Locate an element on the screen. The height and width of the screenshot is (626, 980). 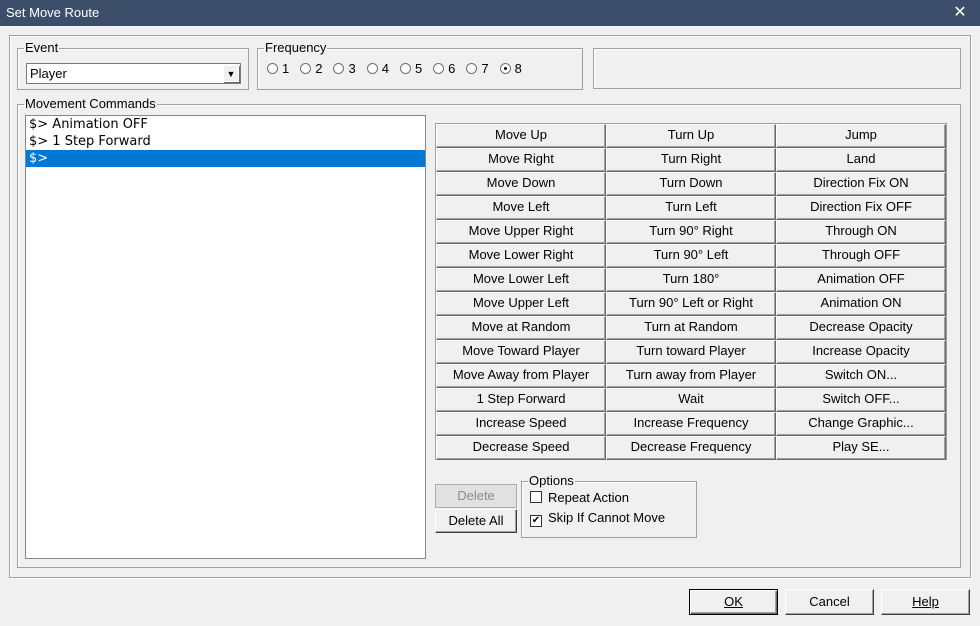
frequency-radios: 1 2 3 4 5 6 7 8 is located at coordinates (400, 68).